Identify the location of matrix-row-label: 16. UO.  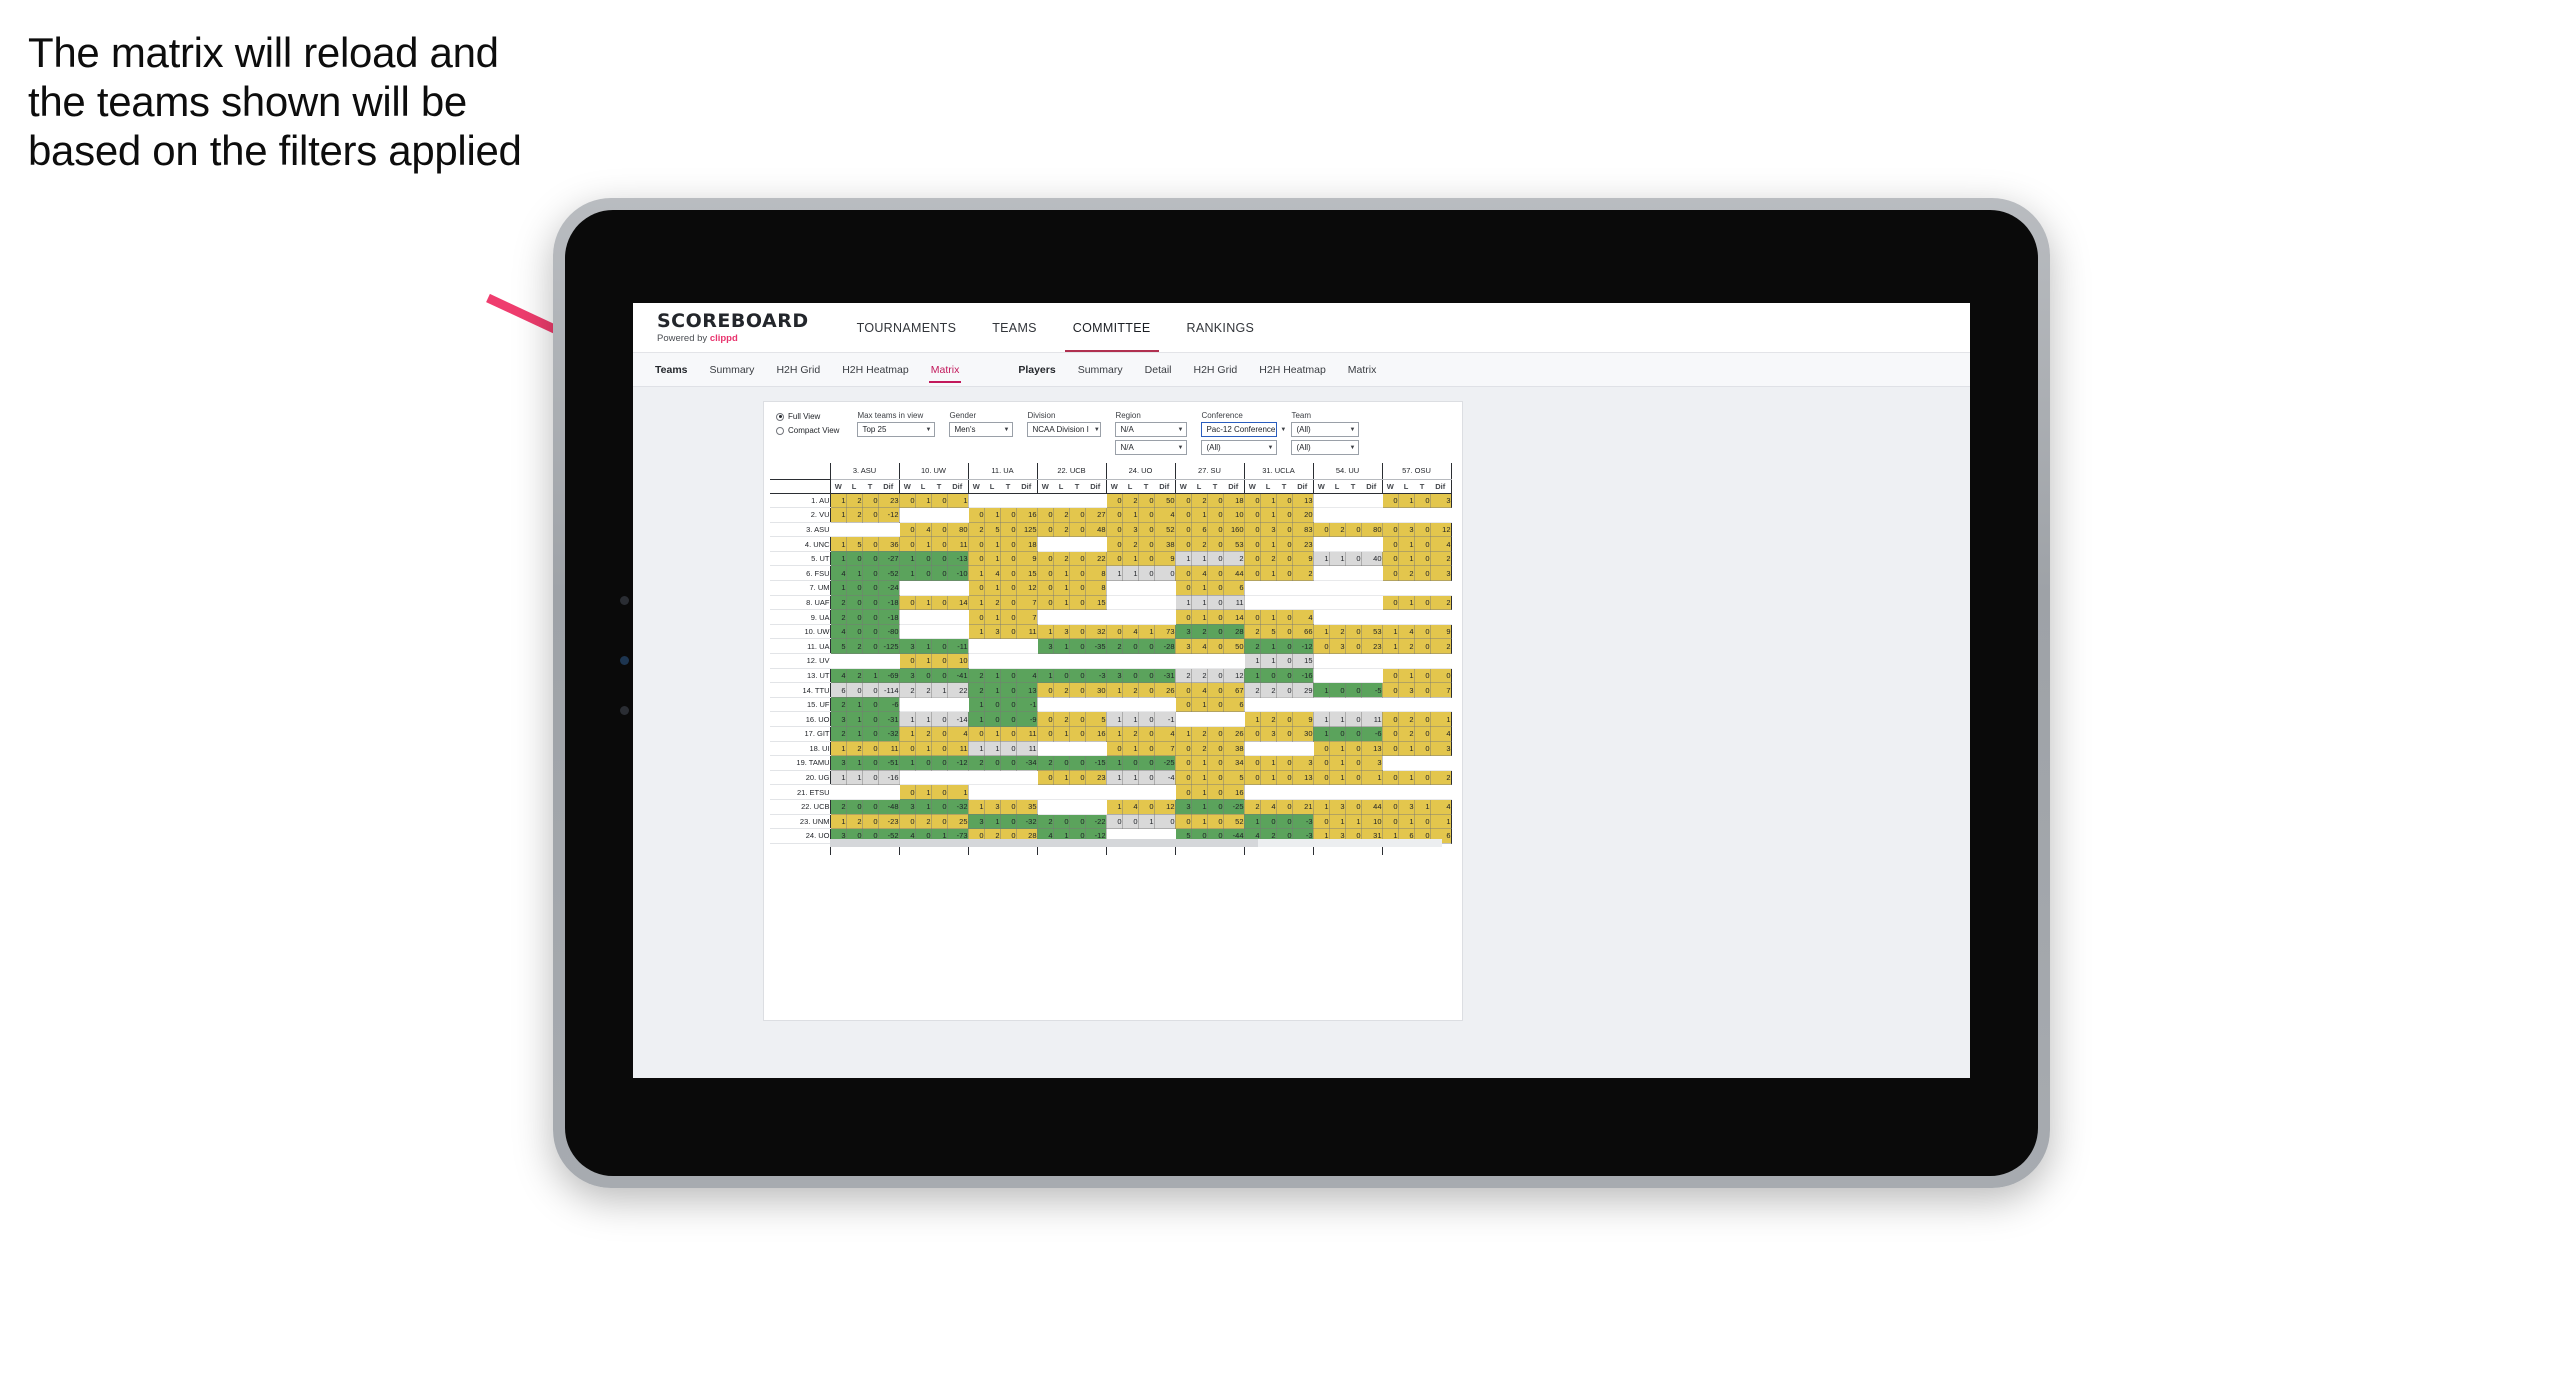
(800, 719).